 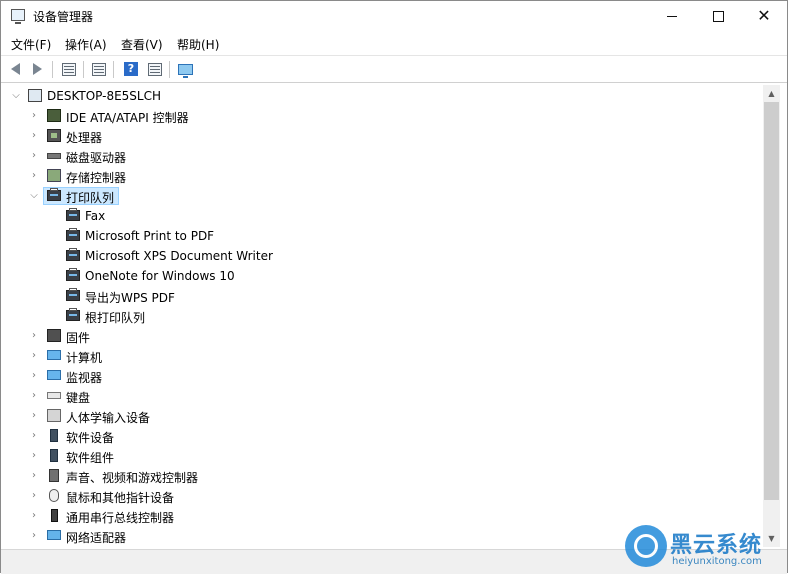 What do you see at coordinates (771, 93) in the screenshot?
I see `scroll-up-arrow-icon: ▲` at bounding box center [771, 93].